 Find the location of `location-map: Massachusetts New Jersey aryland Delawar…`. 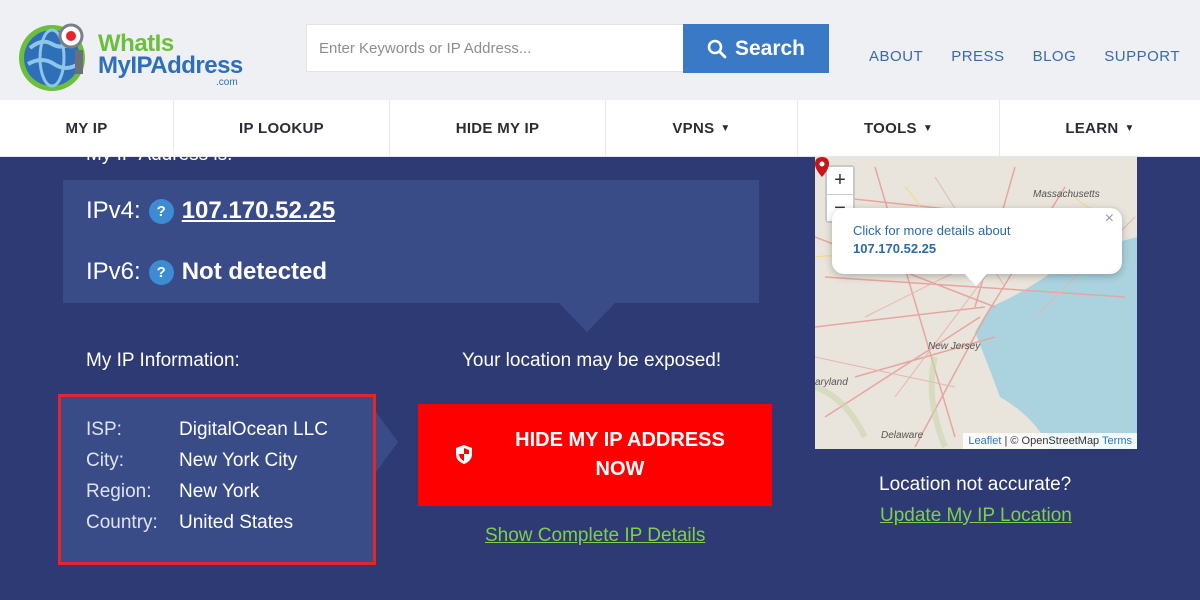

location-map: Massachusetts New Jersey aryland Delawar… is located at coordinates (976, 303).